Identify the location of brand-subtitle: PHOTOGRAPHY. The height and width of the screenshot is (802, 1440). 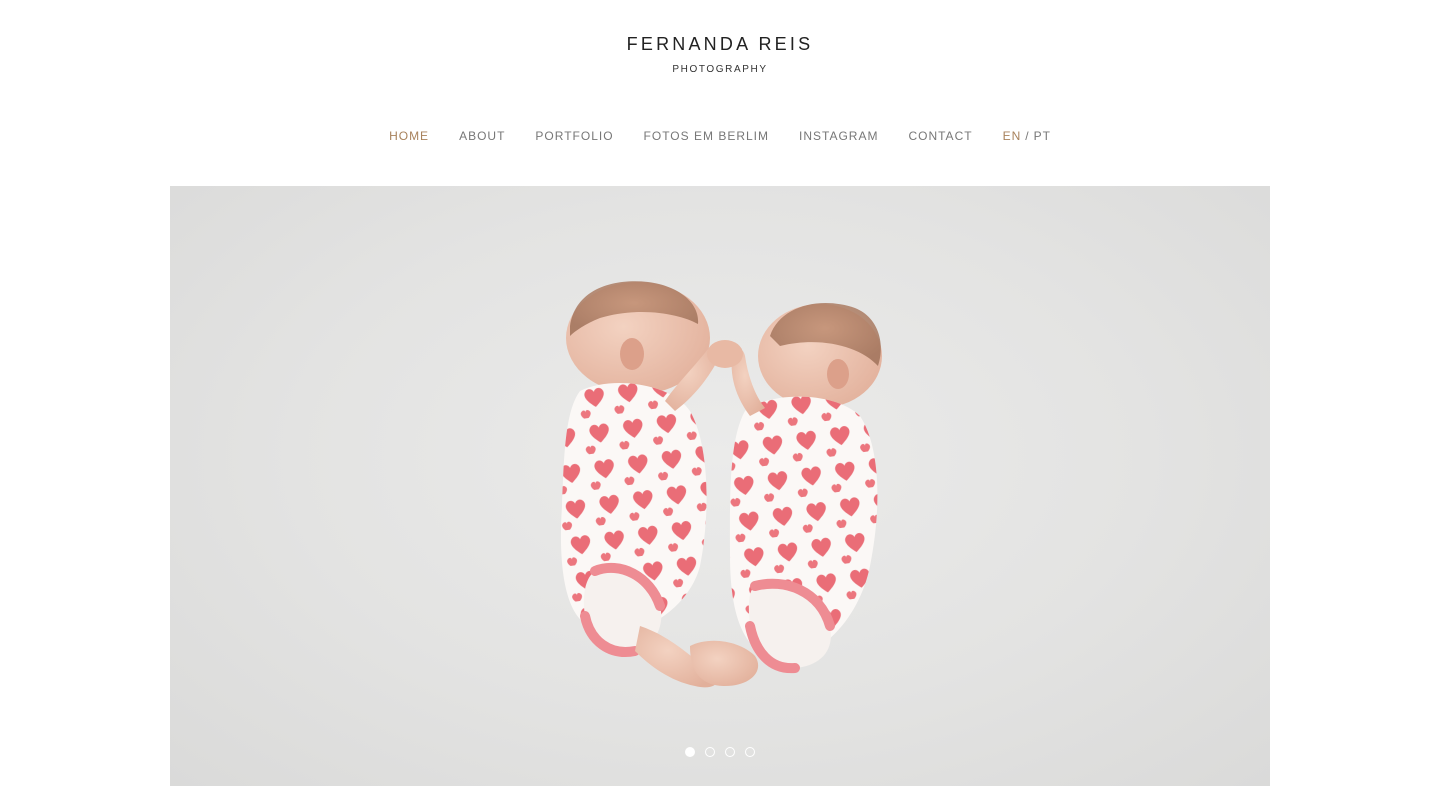
(720, 69).